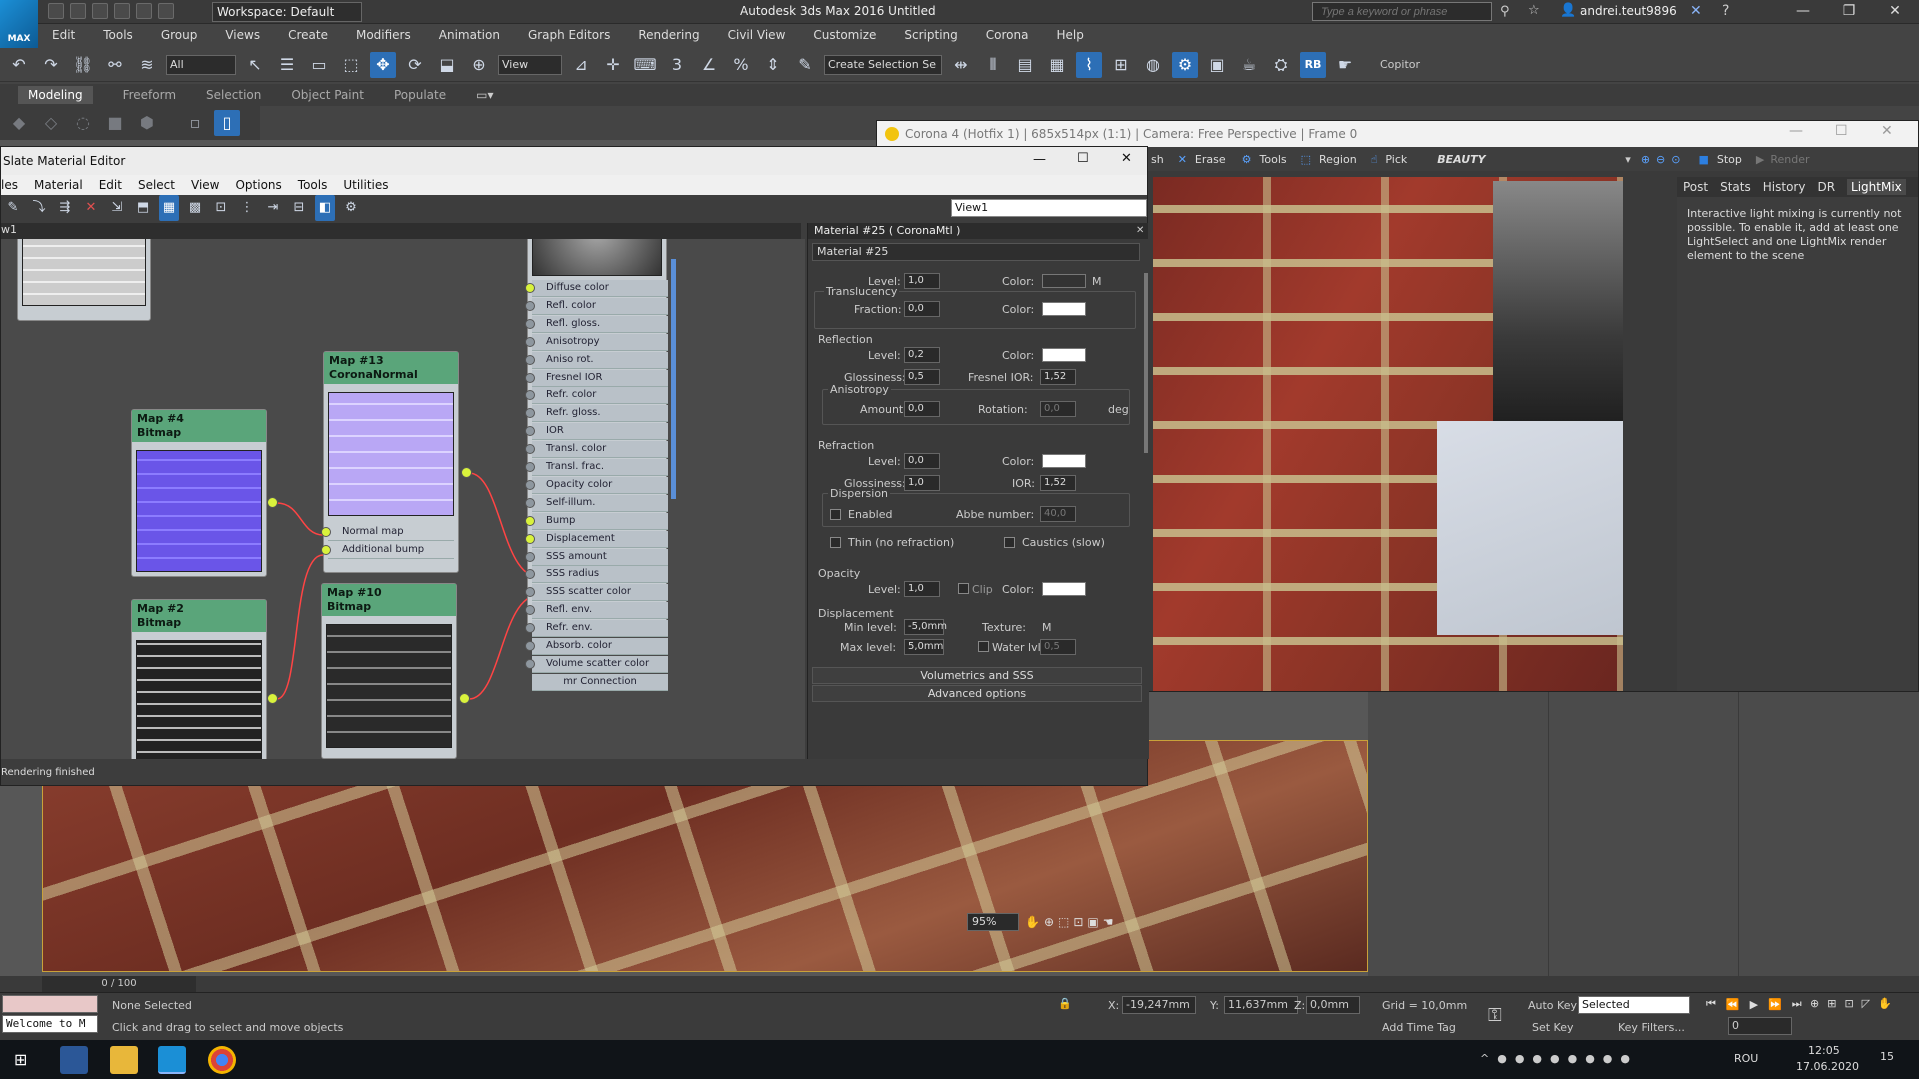  I want to click on params-close-icon: ✕, so click(1140, 230).